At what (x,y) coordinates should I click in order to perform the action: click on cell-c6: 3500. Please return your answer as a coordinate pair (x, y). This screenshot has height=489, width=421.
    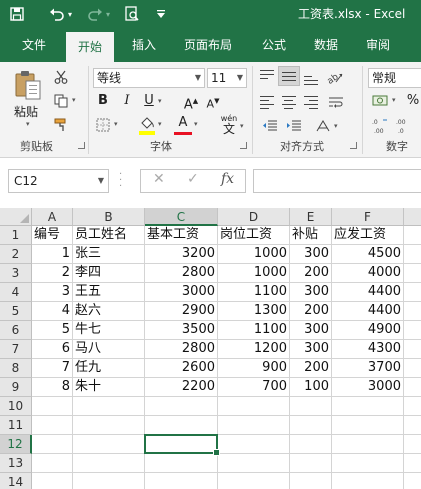
    Looking at the image, I should click on (181, 330).